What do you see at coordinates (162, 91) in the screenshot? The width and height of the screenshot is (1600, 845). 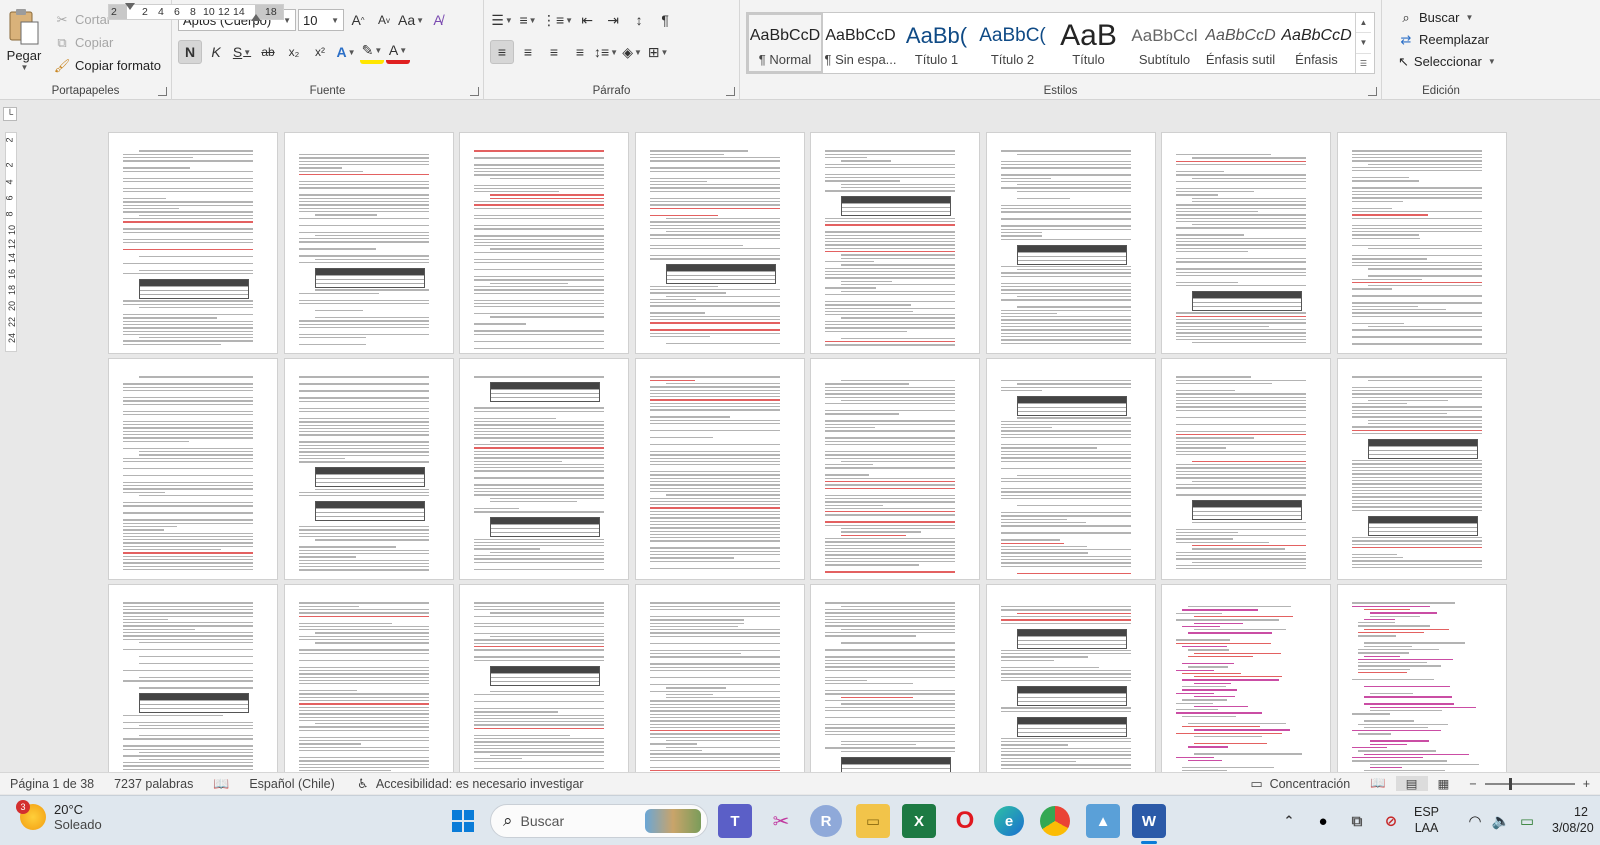 I see `clipboard-launcher-icon` at bounding box center [162, 91].